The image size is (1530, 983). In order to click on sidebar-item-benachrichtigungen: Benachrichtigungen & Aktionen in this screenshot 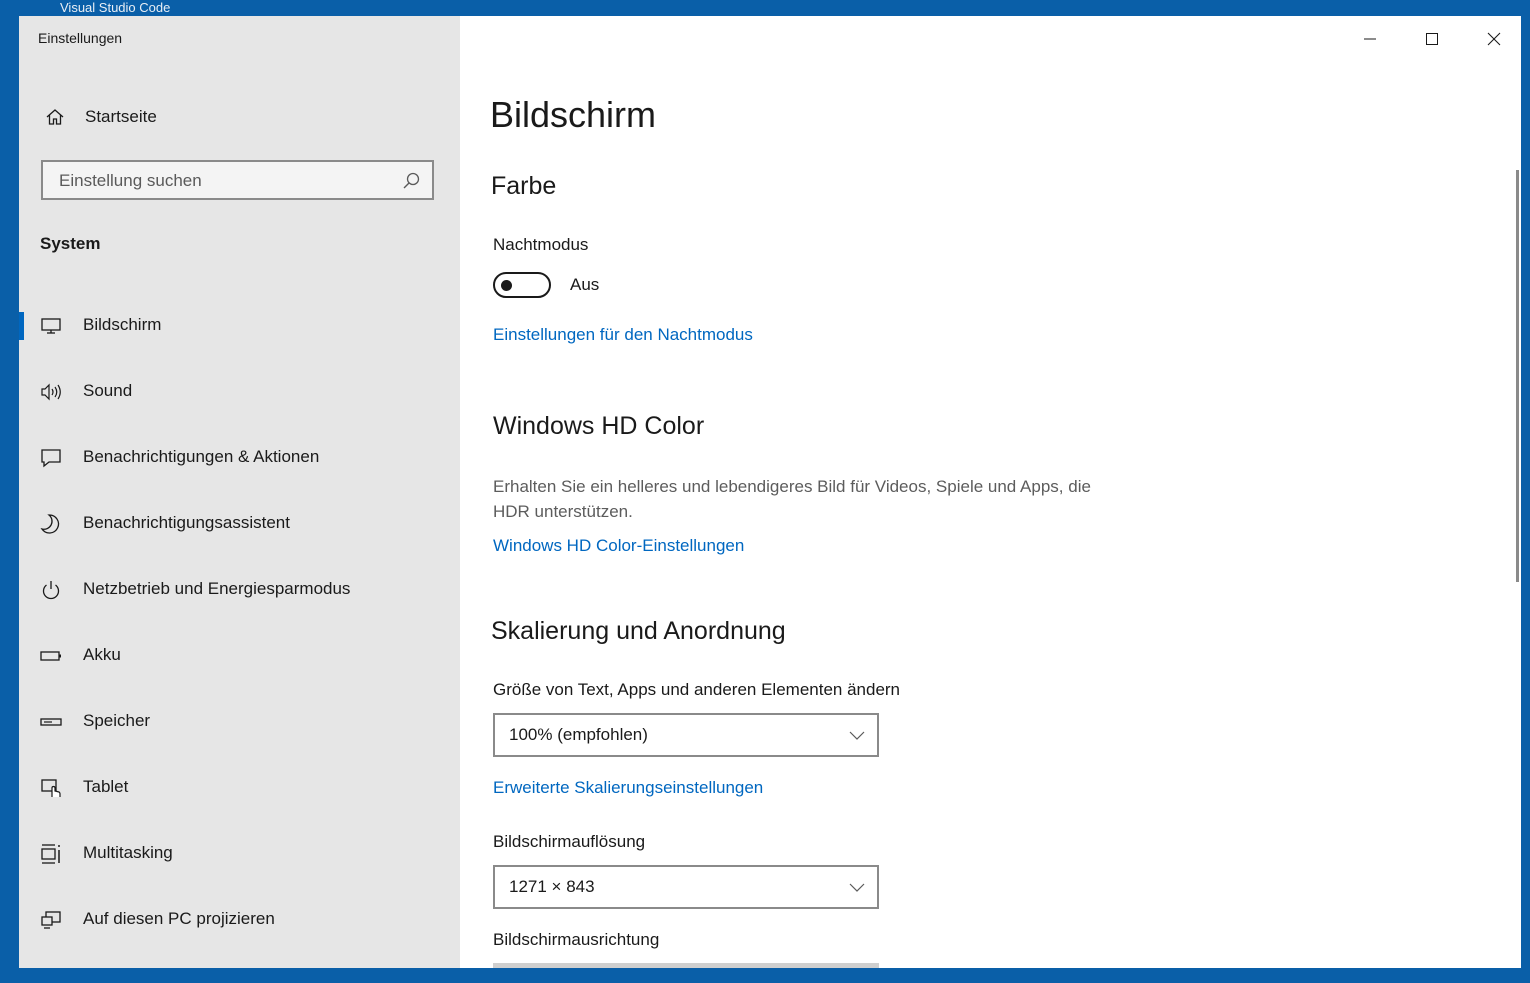, I will do `click(239, 458)`.